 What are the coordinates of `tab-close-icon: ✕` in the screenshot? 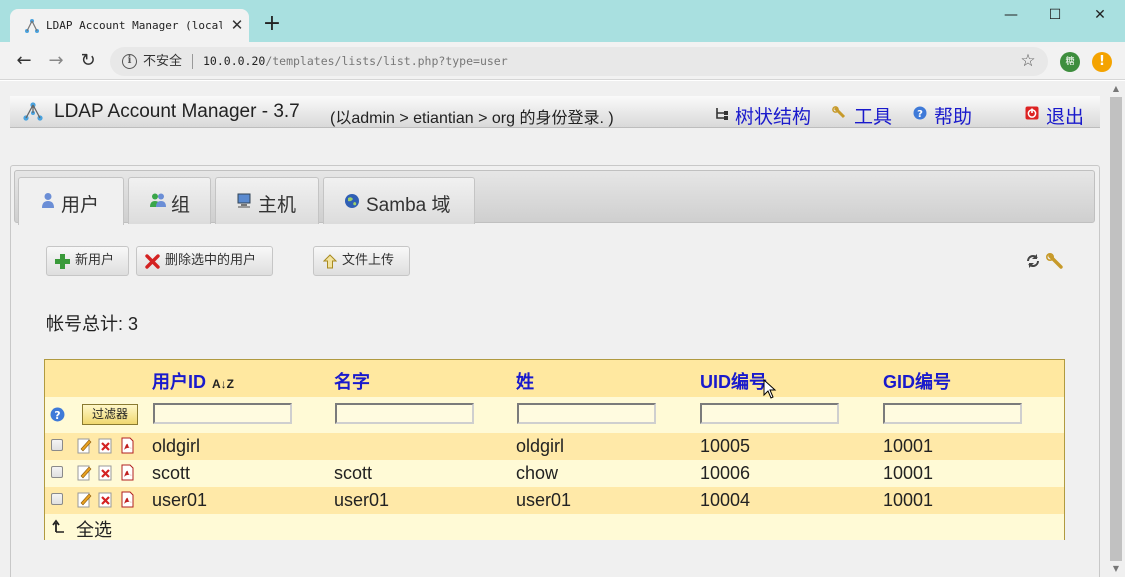 It's located at (237, 25).